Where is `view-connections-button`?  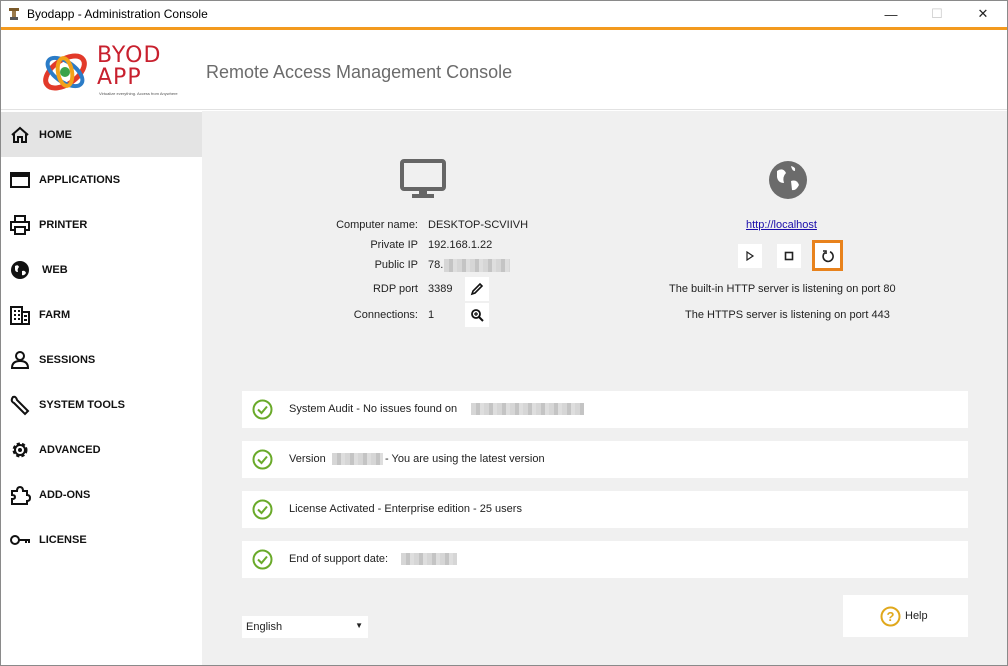 view-connections-button is located at coordinates (477, 315).